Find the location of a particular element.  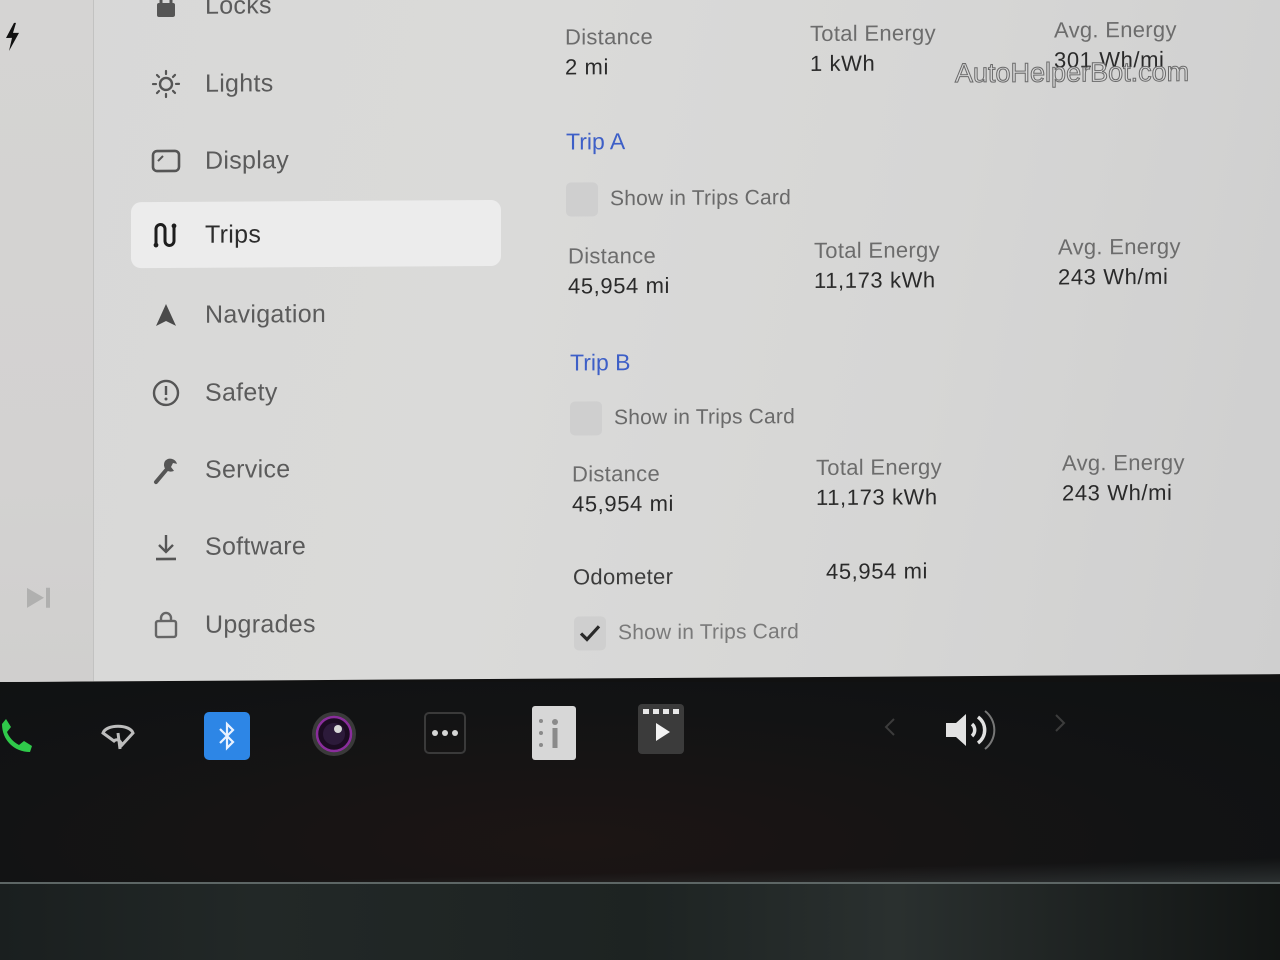

trip-b-title: Trip B is located at coordinates (600, 362).